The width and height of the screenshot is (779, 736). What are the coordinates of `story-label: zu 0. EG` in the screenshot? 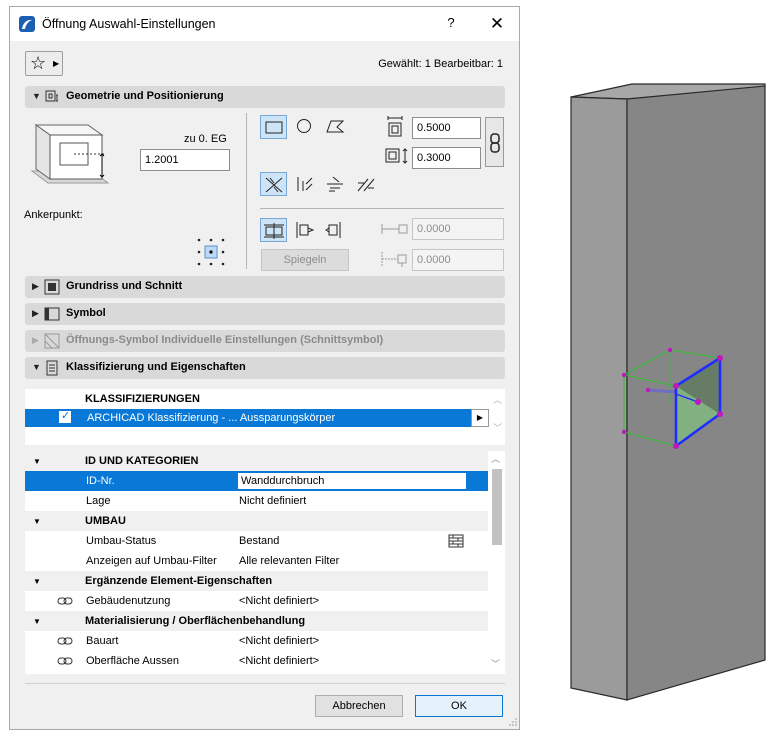 It's located at (205, 139).